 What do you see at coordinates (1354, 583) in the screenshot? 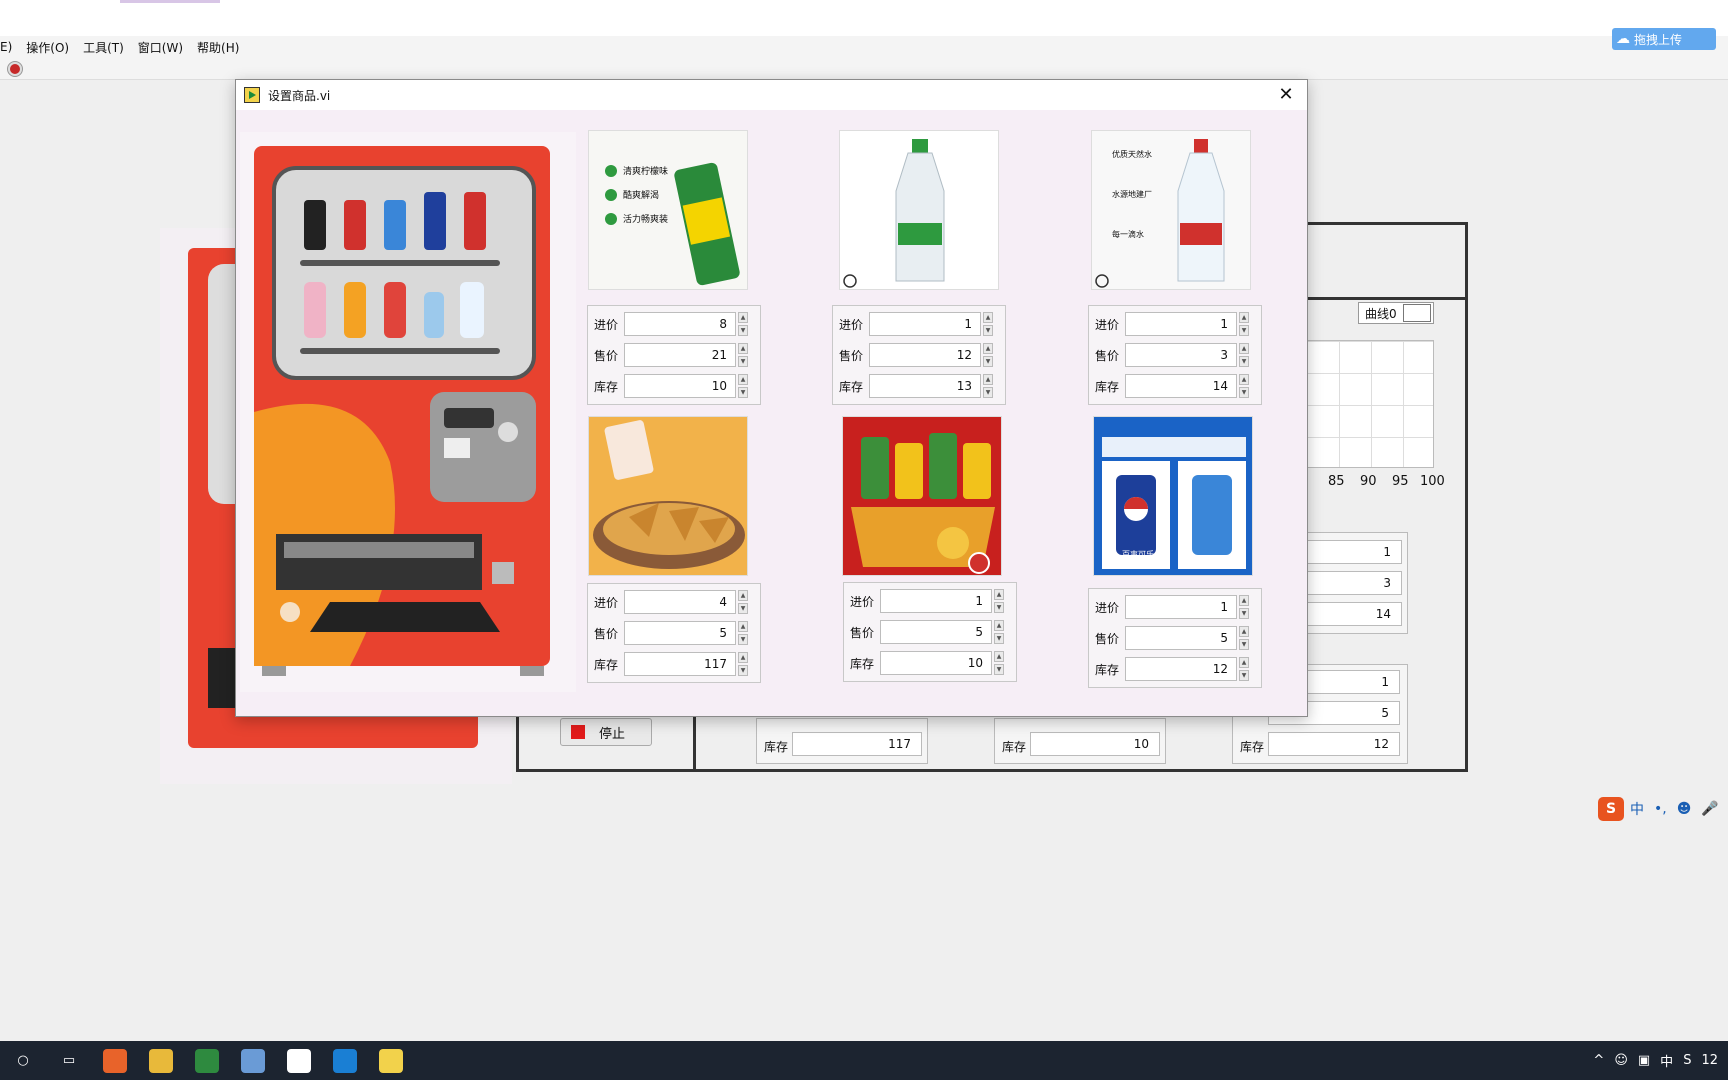
I see `background-price-field: 3` at bounding box center [1354, 583].